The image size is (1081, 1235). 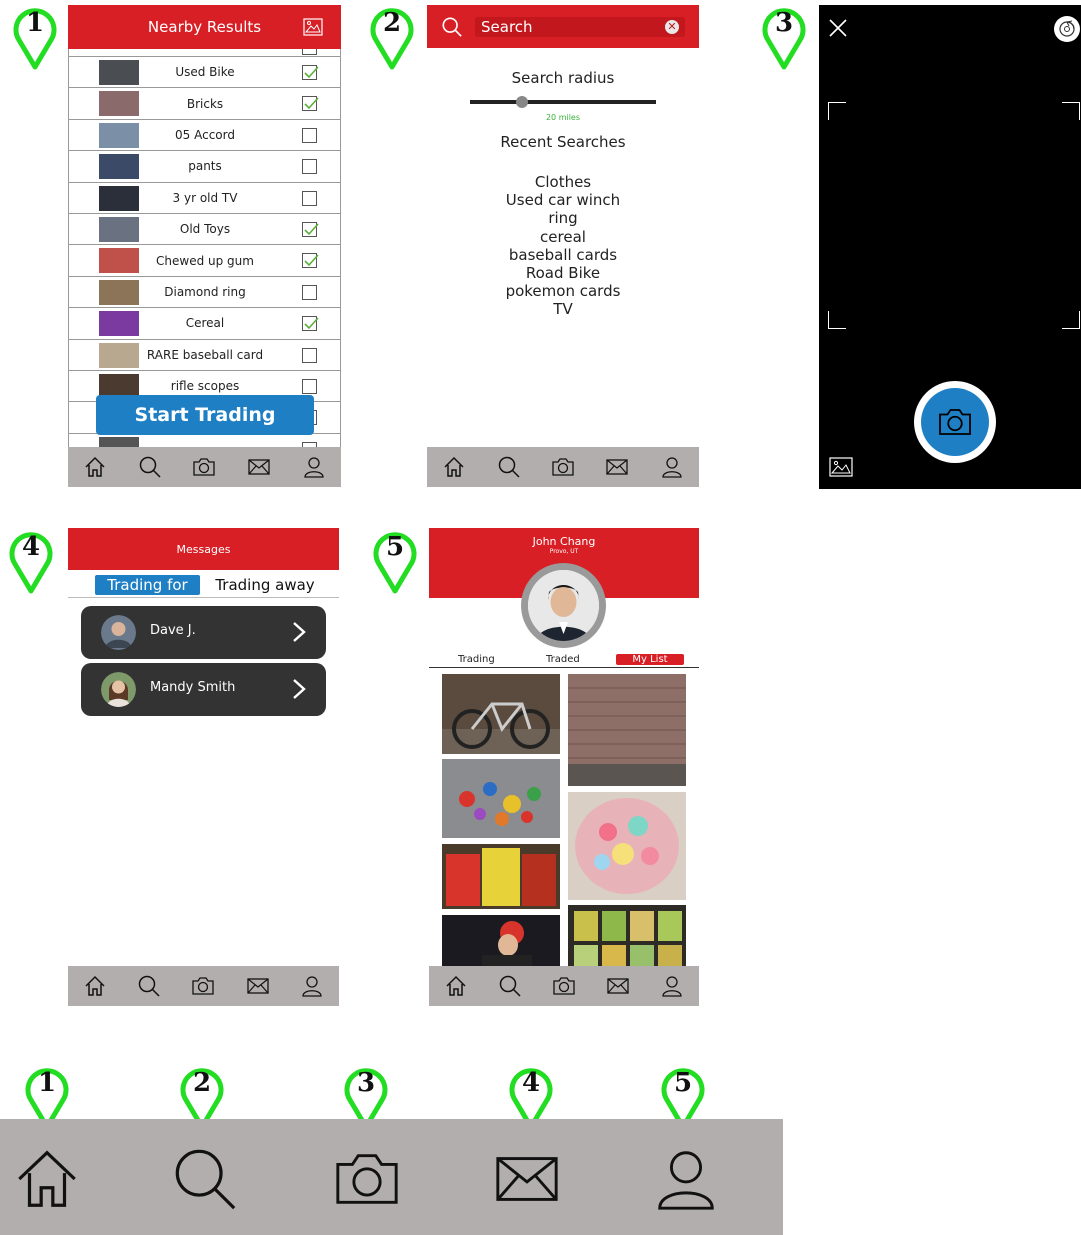 What do you see at coordinates (204, 167) in the screenshot?
I see `list-item: pants` at bounding box center [204, 167].